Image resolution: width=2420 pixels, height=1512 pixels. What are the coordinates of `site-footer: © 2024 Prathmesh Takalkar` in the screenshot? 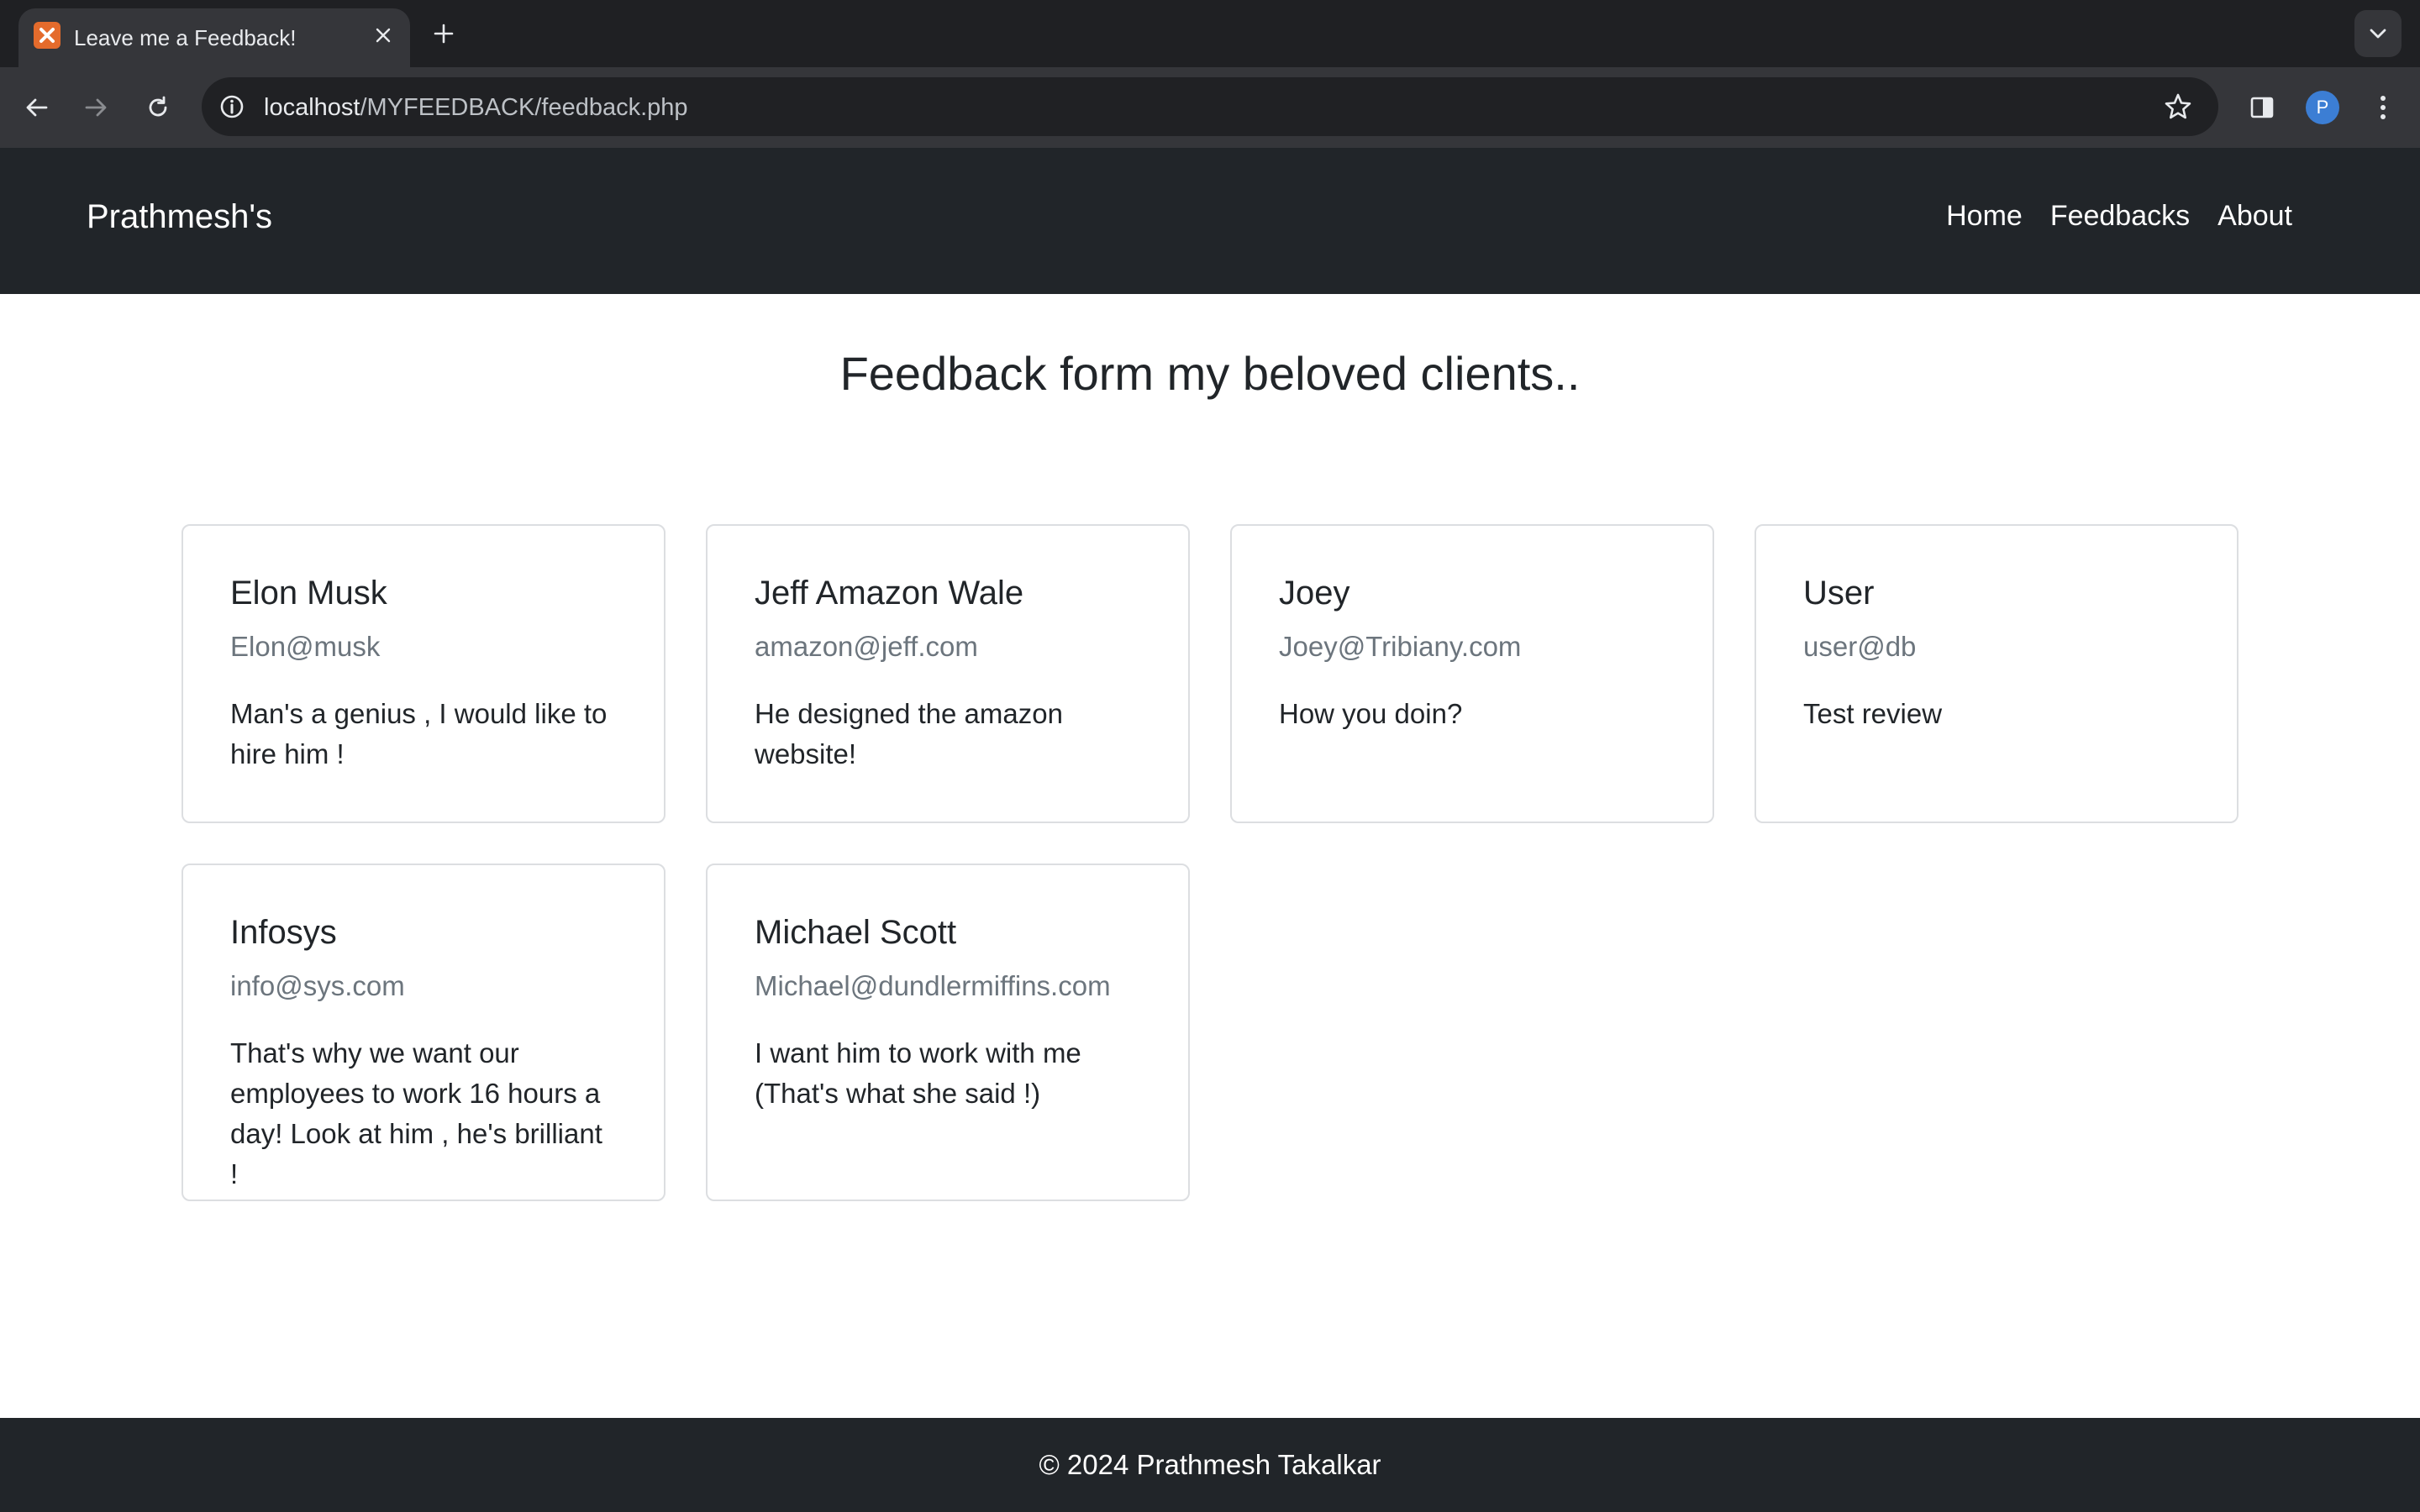 It's located at (1210, 1465).